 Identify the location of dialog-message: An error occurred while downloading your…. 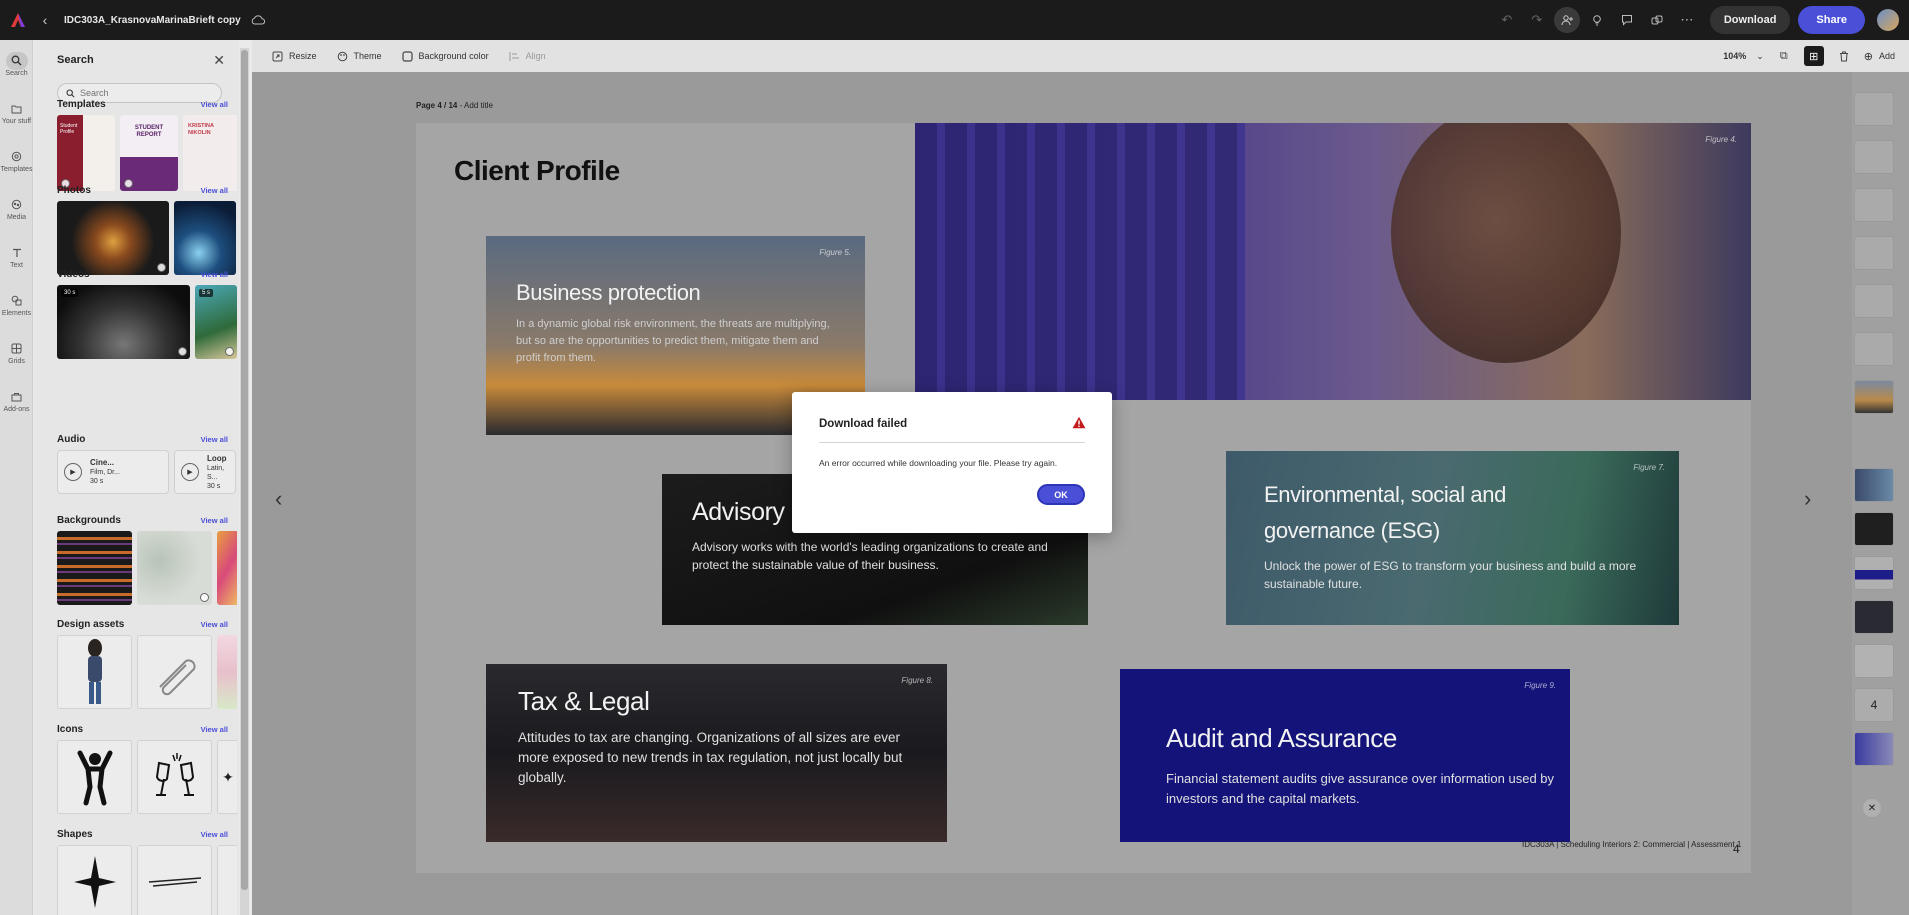
(938, 463).